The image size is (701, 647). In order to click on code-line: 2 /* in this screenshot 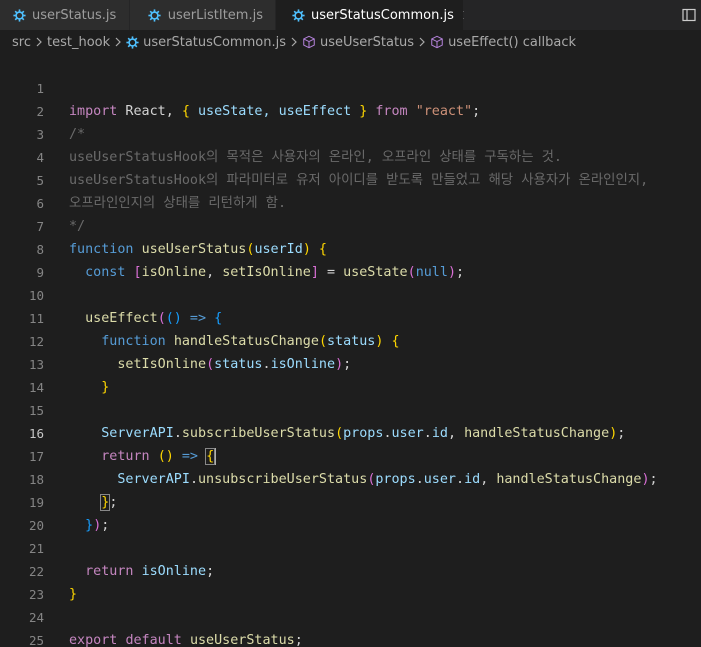, I will do `click(350, 109)`.